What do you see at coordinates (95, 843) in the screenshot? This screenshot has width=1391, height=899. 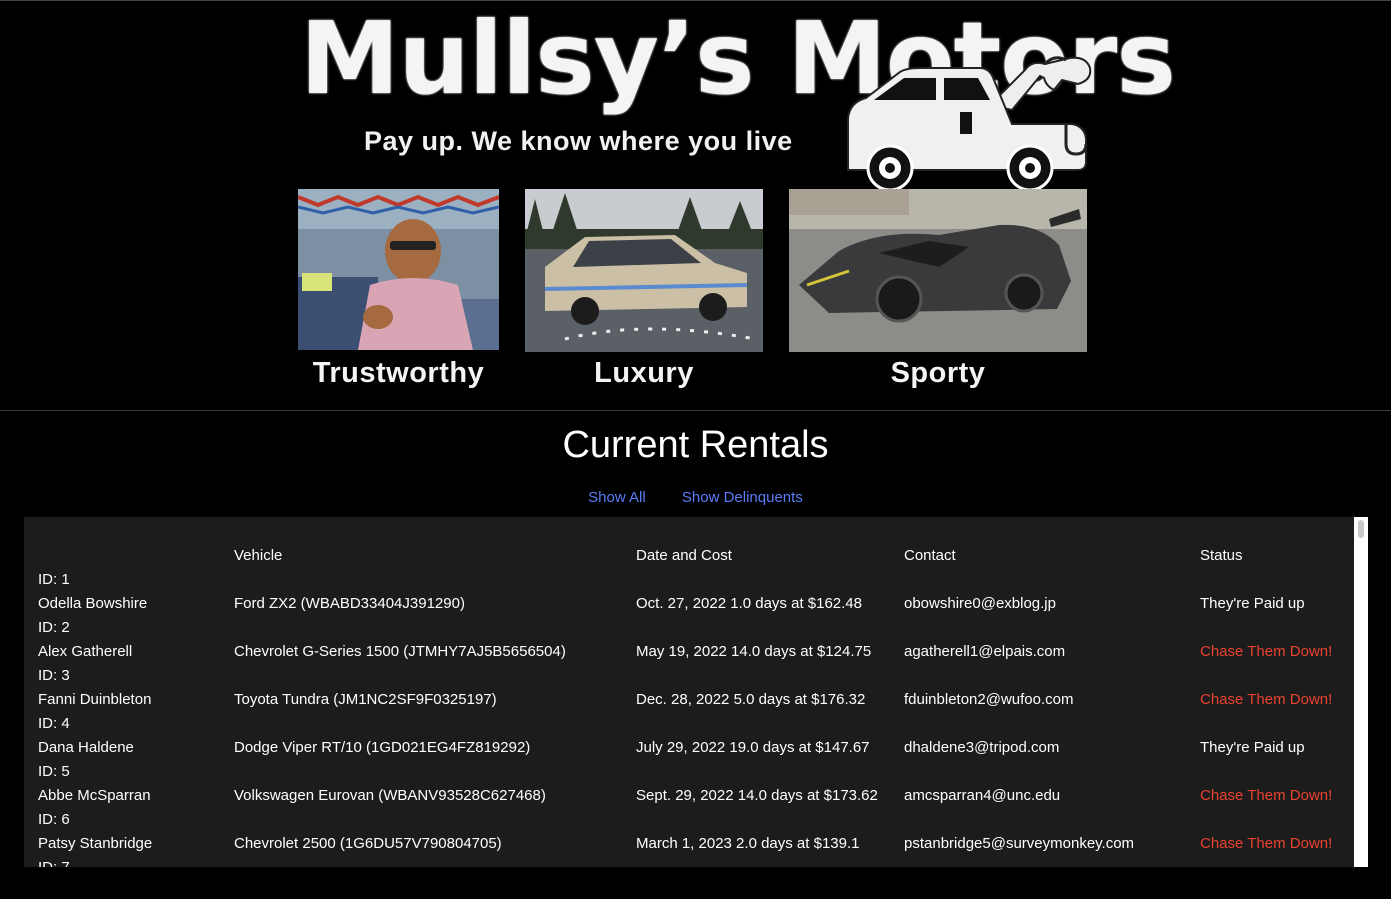 I see `customer-name: Patsy Stanbridge` at bounding box center [95, 843].